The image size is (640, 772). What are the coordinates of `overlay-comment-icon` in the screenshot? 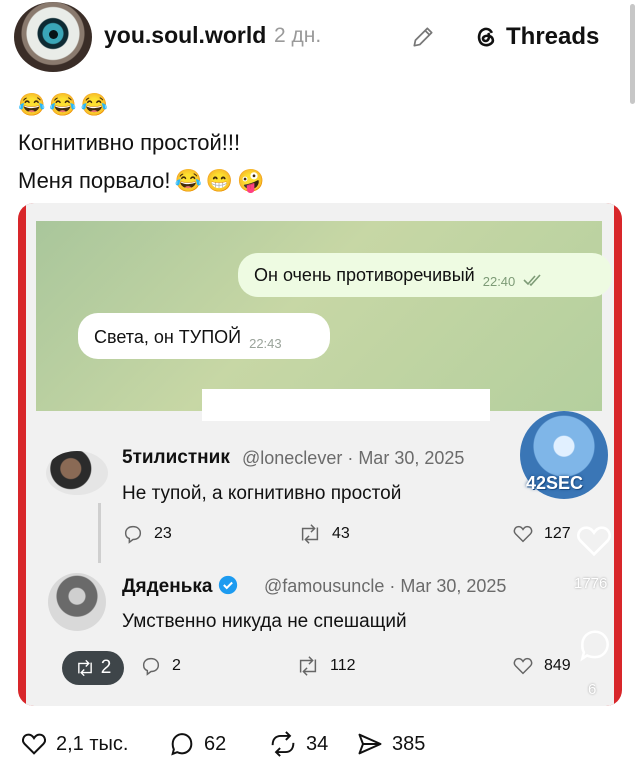 It's located at (594, 646).